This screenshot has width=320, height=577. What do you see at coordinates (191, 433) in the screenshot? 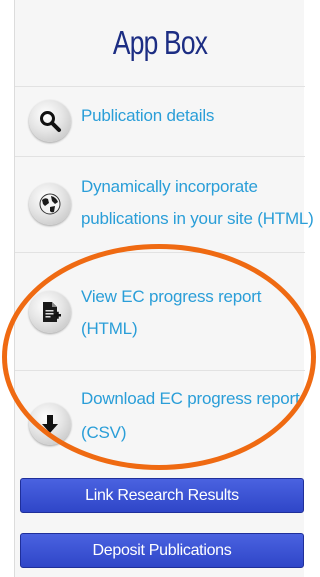
I see `download-ec-report-link-line2: (CSV)` at bounding box center [191, 433].